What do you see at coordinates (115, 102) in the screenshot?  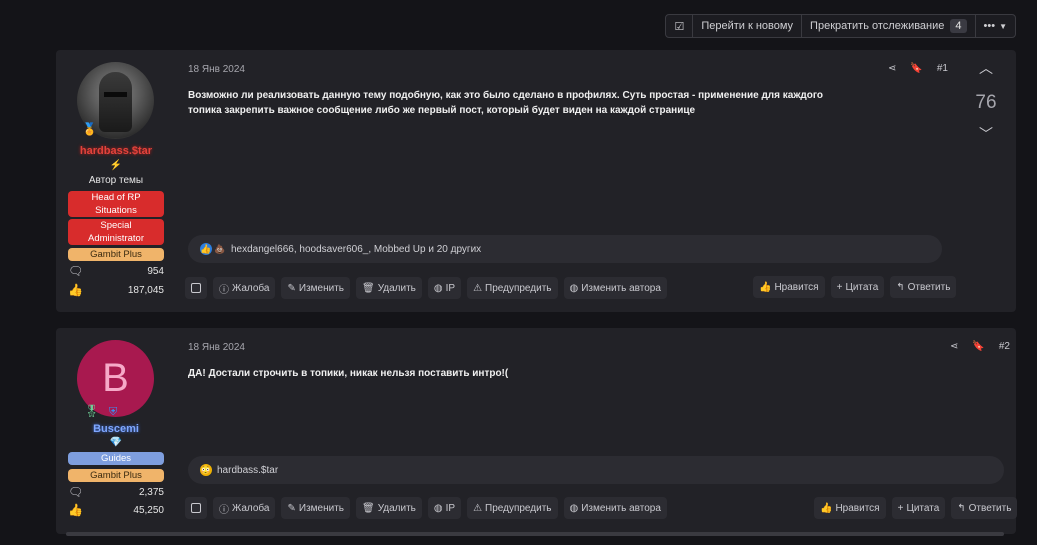 I see `helmet-avatar-image` at bounding box center [115, 102].